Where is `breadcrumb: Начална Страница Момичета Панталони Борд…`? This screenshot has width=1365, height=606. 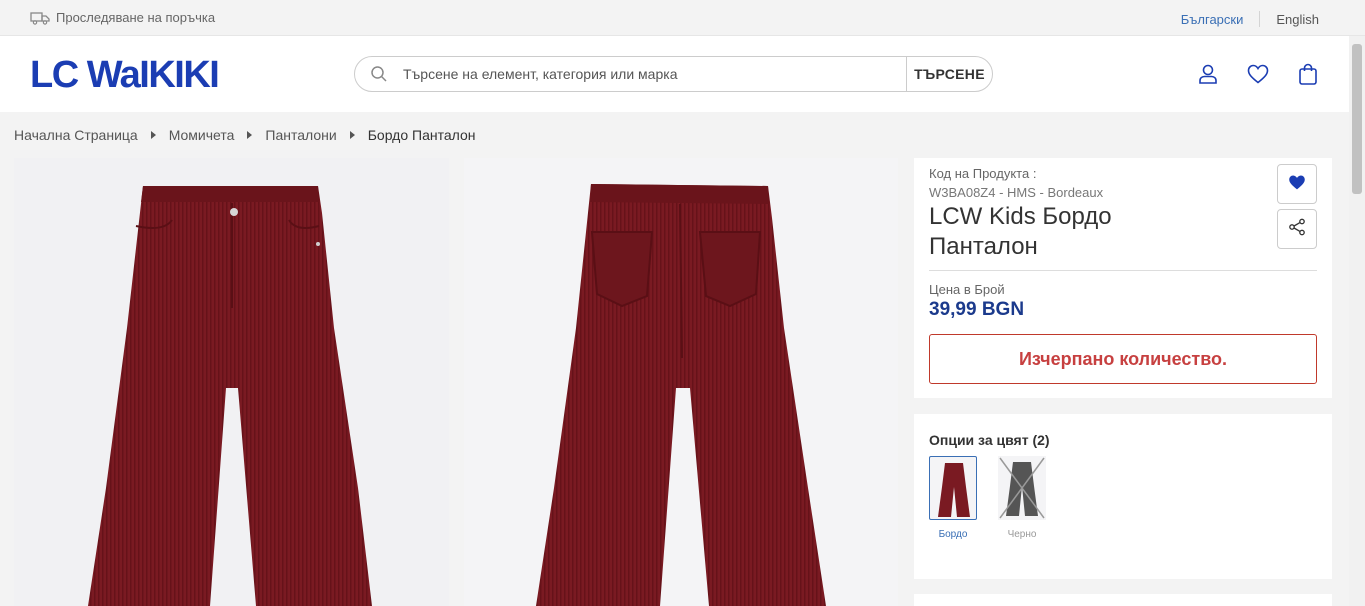 breadcrumb: Начална Страница Момичета Панталони Борд… is located at coordinates (244, 135).